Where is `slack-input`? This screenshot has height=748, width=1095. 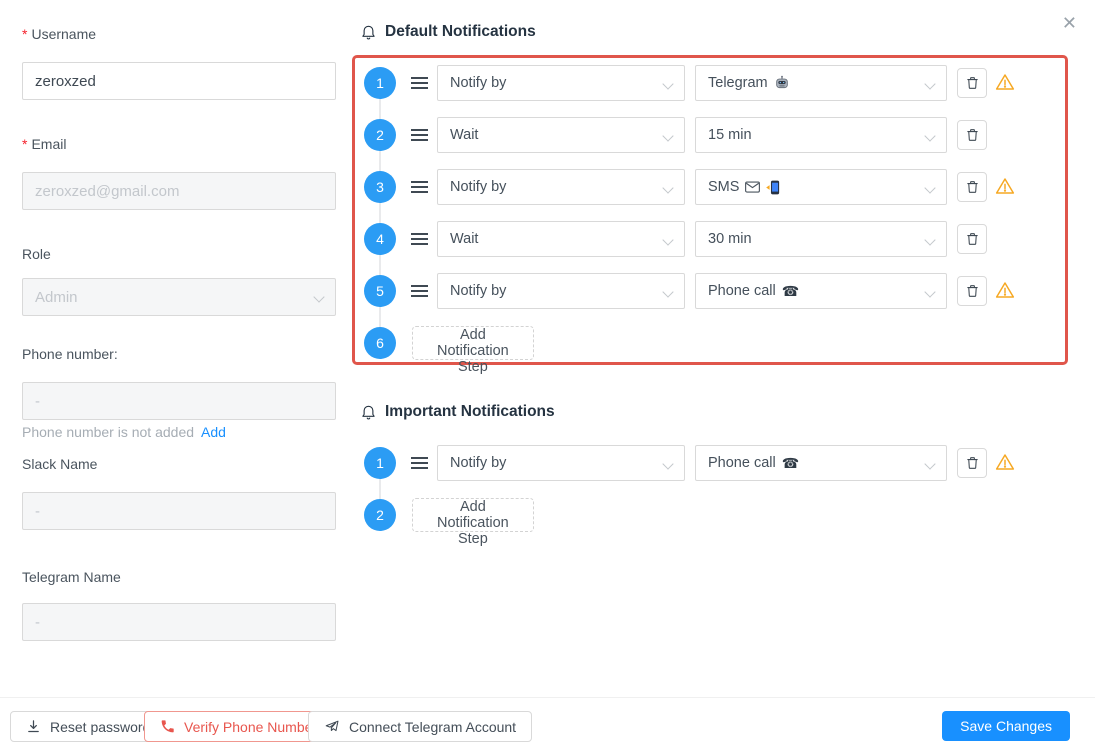 slack-input is located at coordinates (179, 511).